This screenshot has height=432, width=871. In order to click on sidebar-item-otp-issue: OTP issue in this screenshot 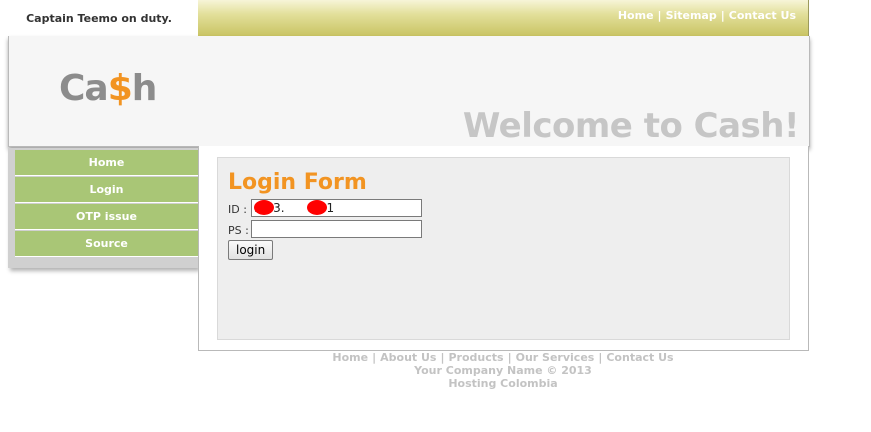, I will do `click(106, 217)`.